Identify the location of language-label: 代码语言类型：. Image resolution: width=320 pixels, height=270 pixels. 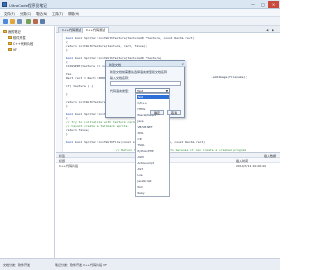
(121, 90).